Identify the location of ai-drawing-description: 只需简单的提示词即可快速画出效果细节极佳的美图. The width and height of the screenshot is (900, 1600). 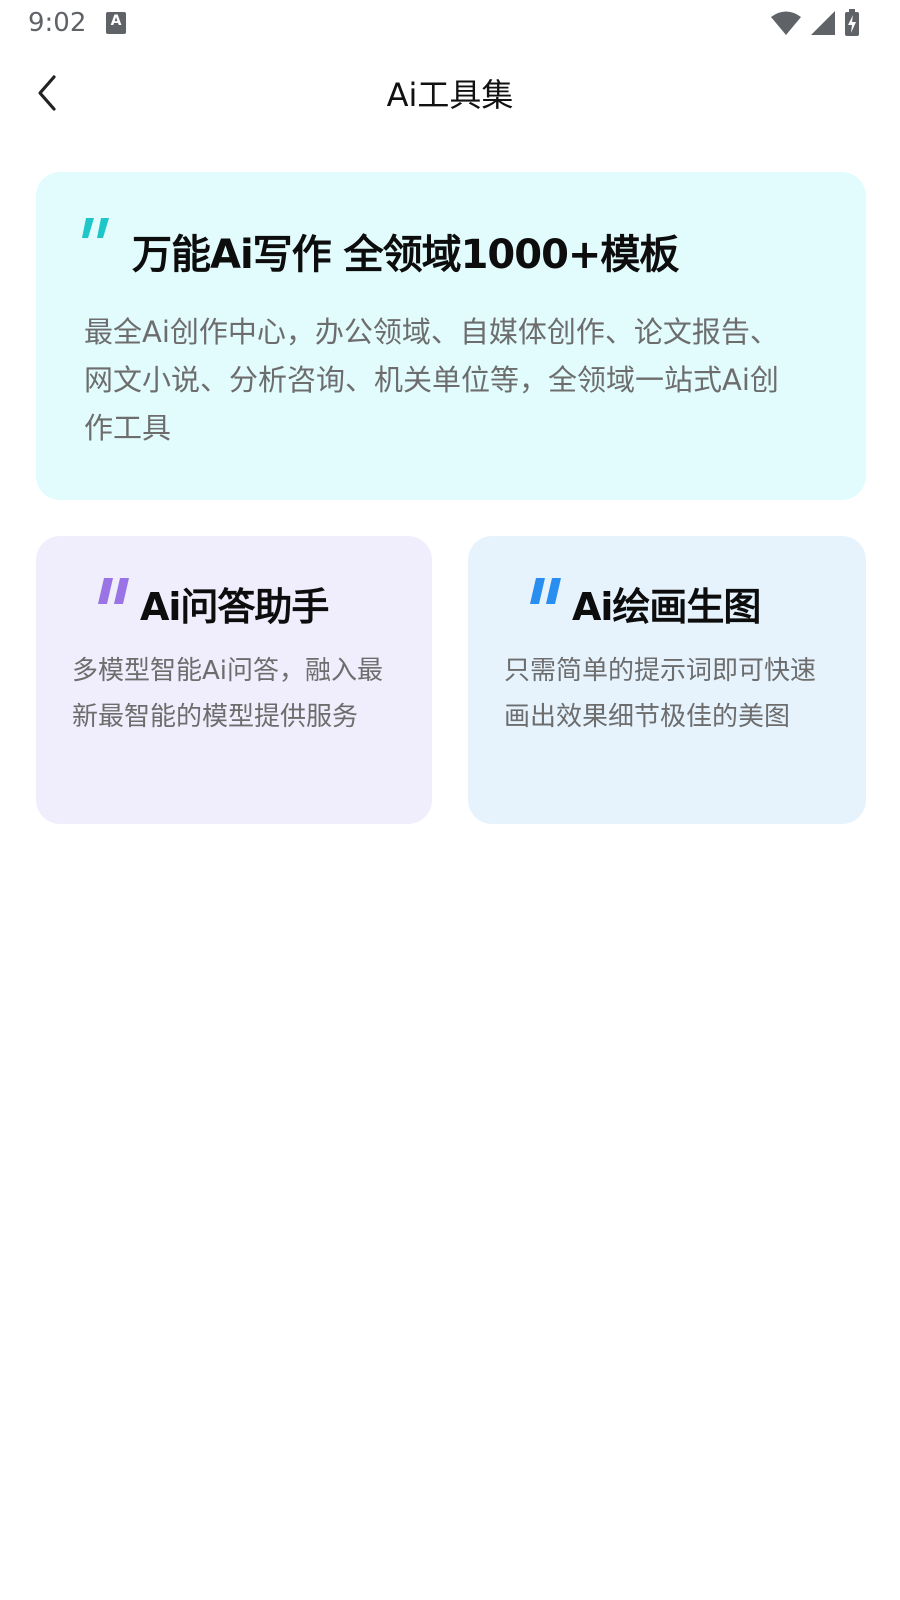
(660, 694).